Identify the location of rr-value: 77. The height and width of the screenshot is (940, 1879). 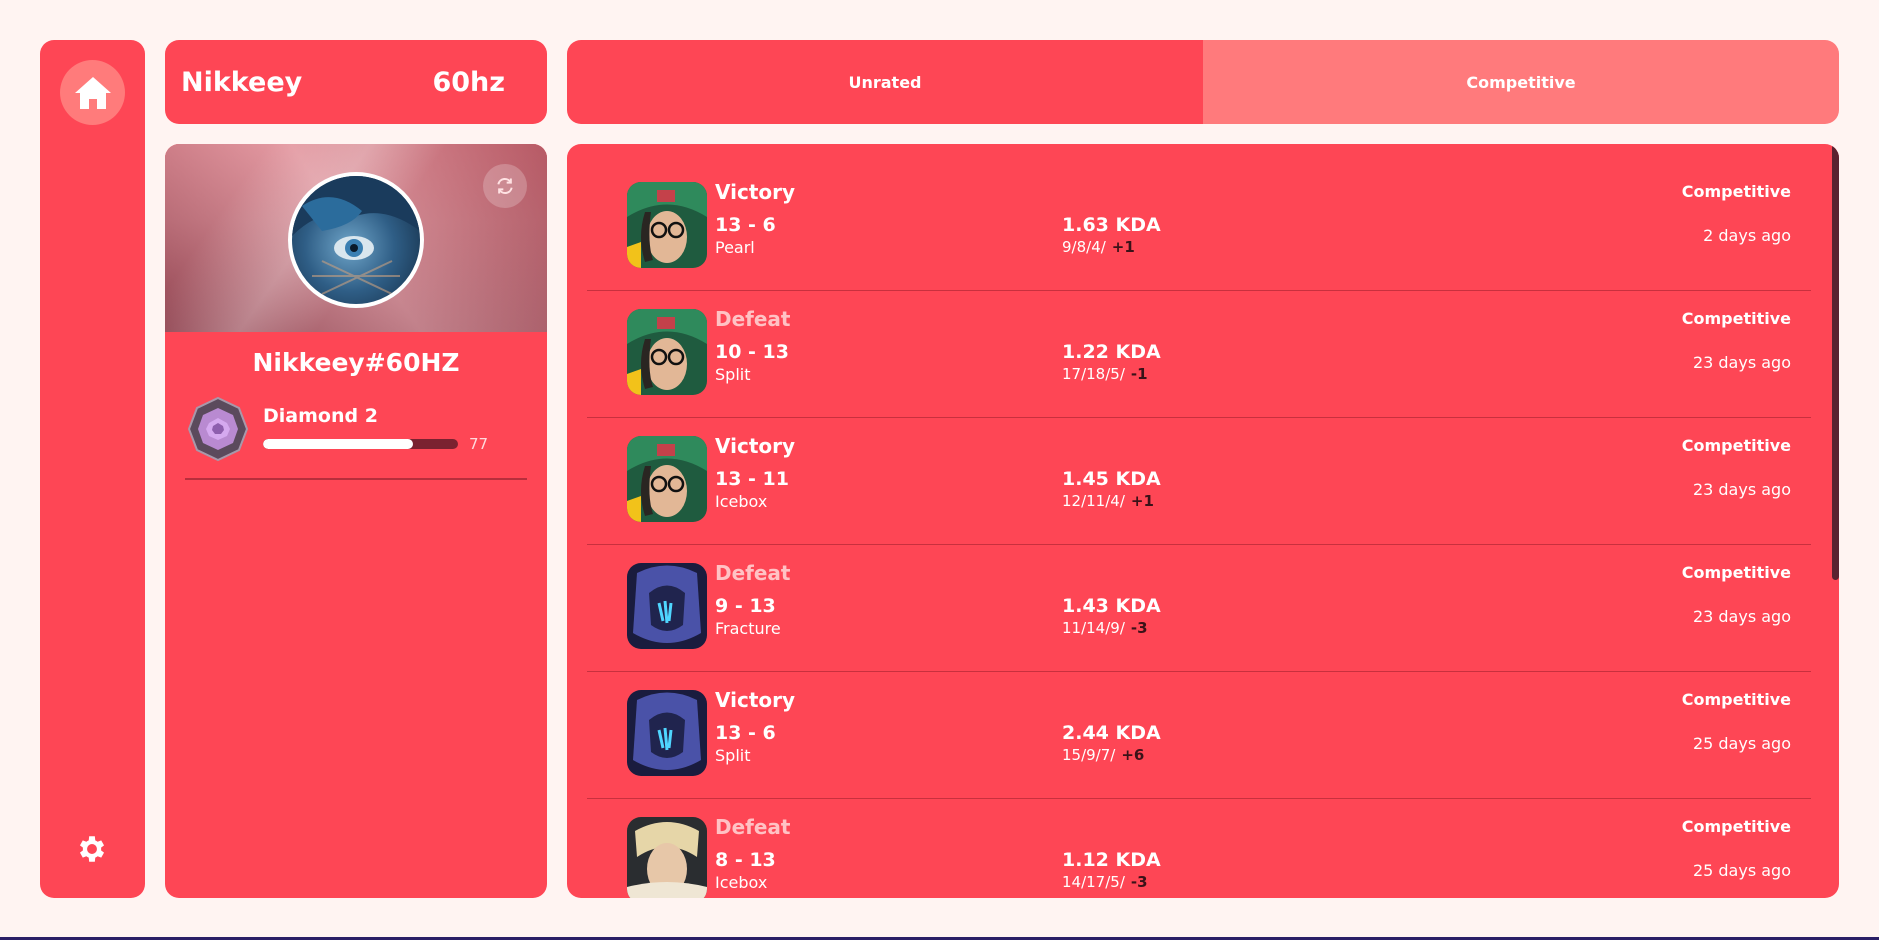
(479, 444).